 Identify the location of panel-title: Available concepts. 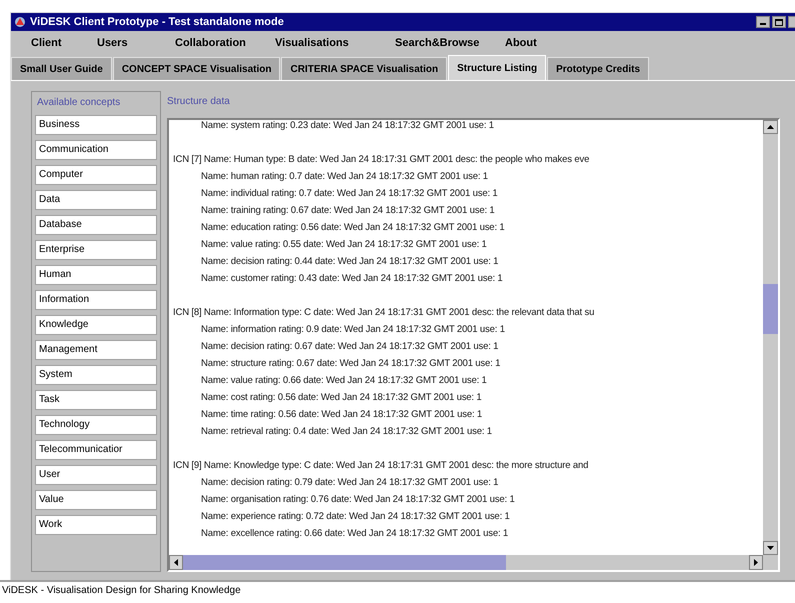
(79, 103).